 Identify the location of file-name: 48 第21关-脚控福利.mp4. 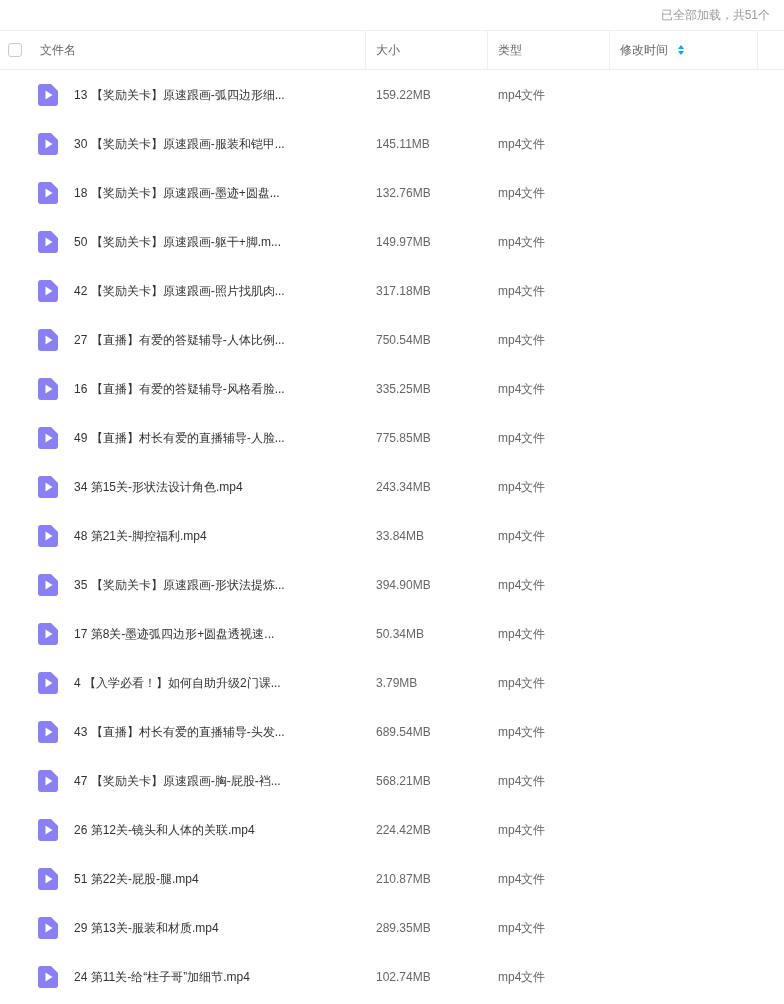
(140, 535).